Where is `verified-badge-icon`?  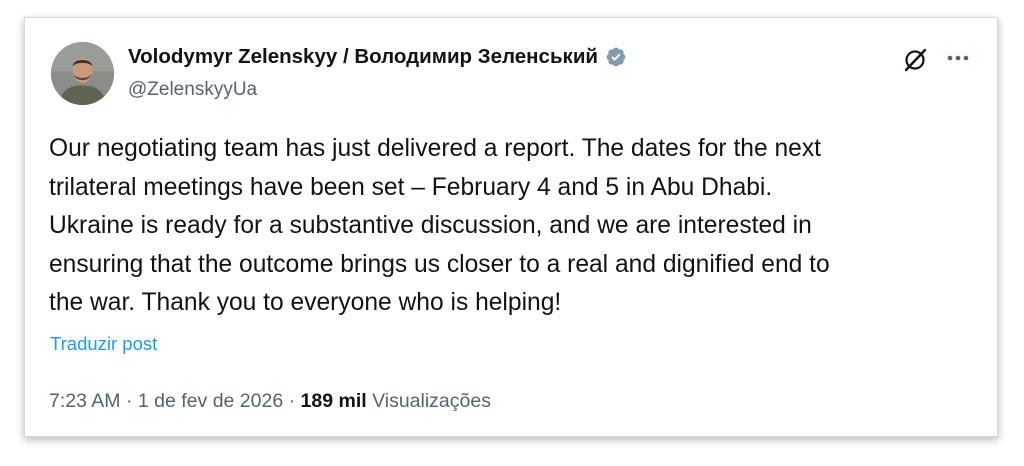
verified-badge-icon is located at coordinates (616, 57).